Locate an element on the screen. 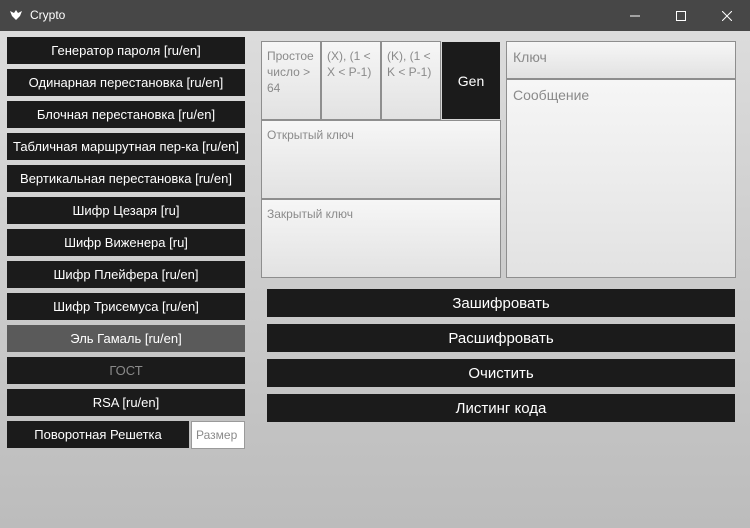 The height and width of the screenshot is (528, 750). gen-button: Gen is located at coordinates (471, 80).